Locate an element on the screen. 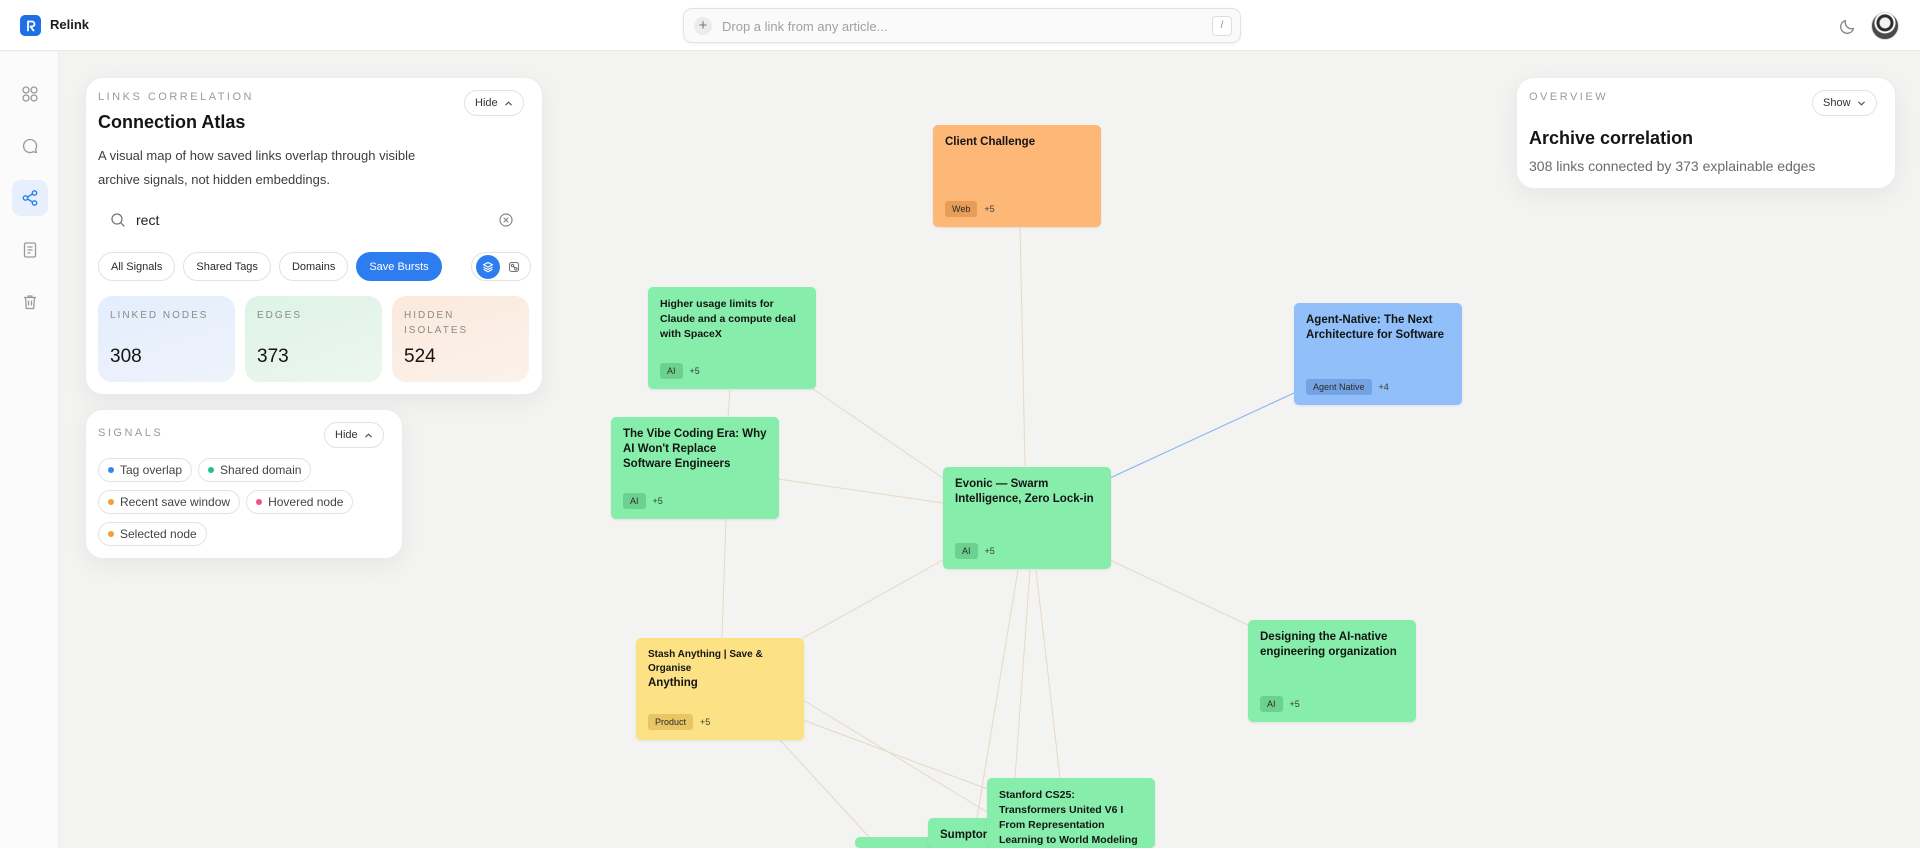 The image size is (1920, 848). stat-value: 524 is located at coordinates (420, 356).